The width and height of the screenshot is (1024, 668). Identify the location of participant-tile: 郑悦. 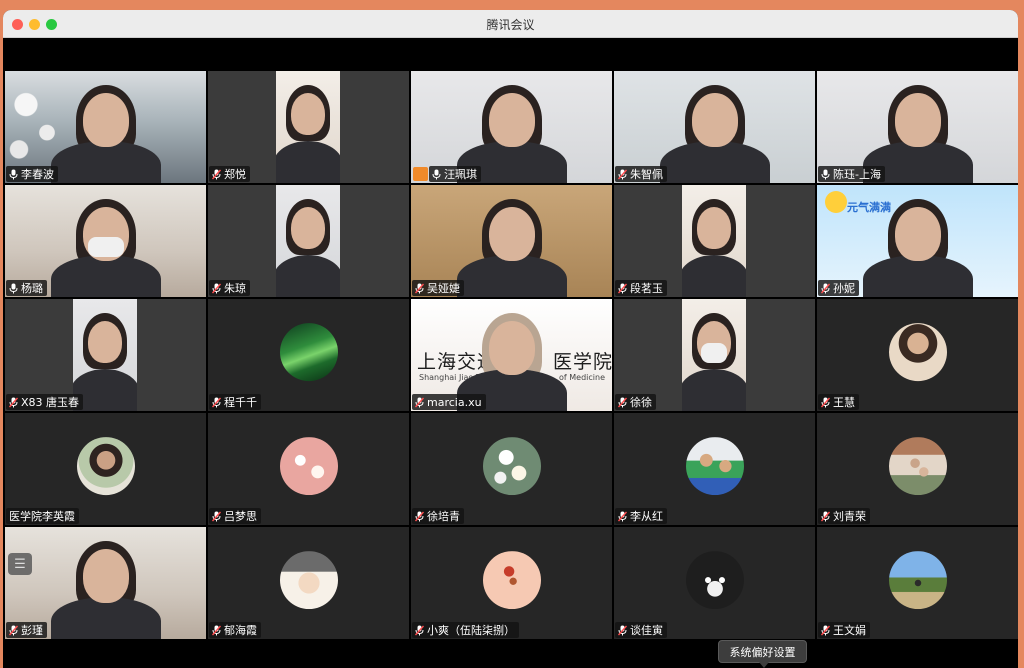
(308, 127).